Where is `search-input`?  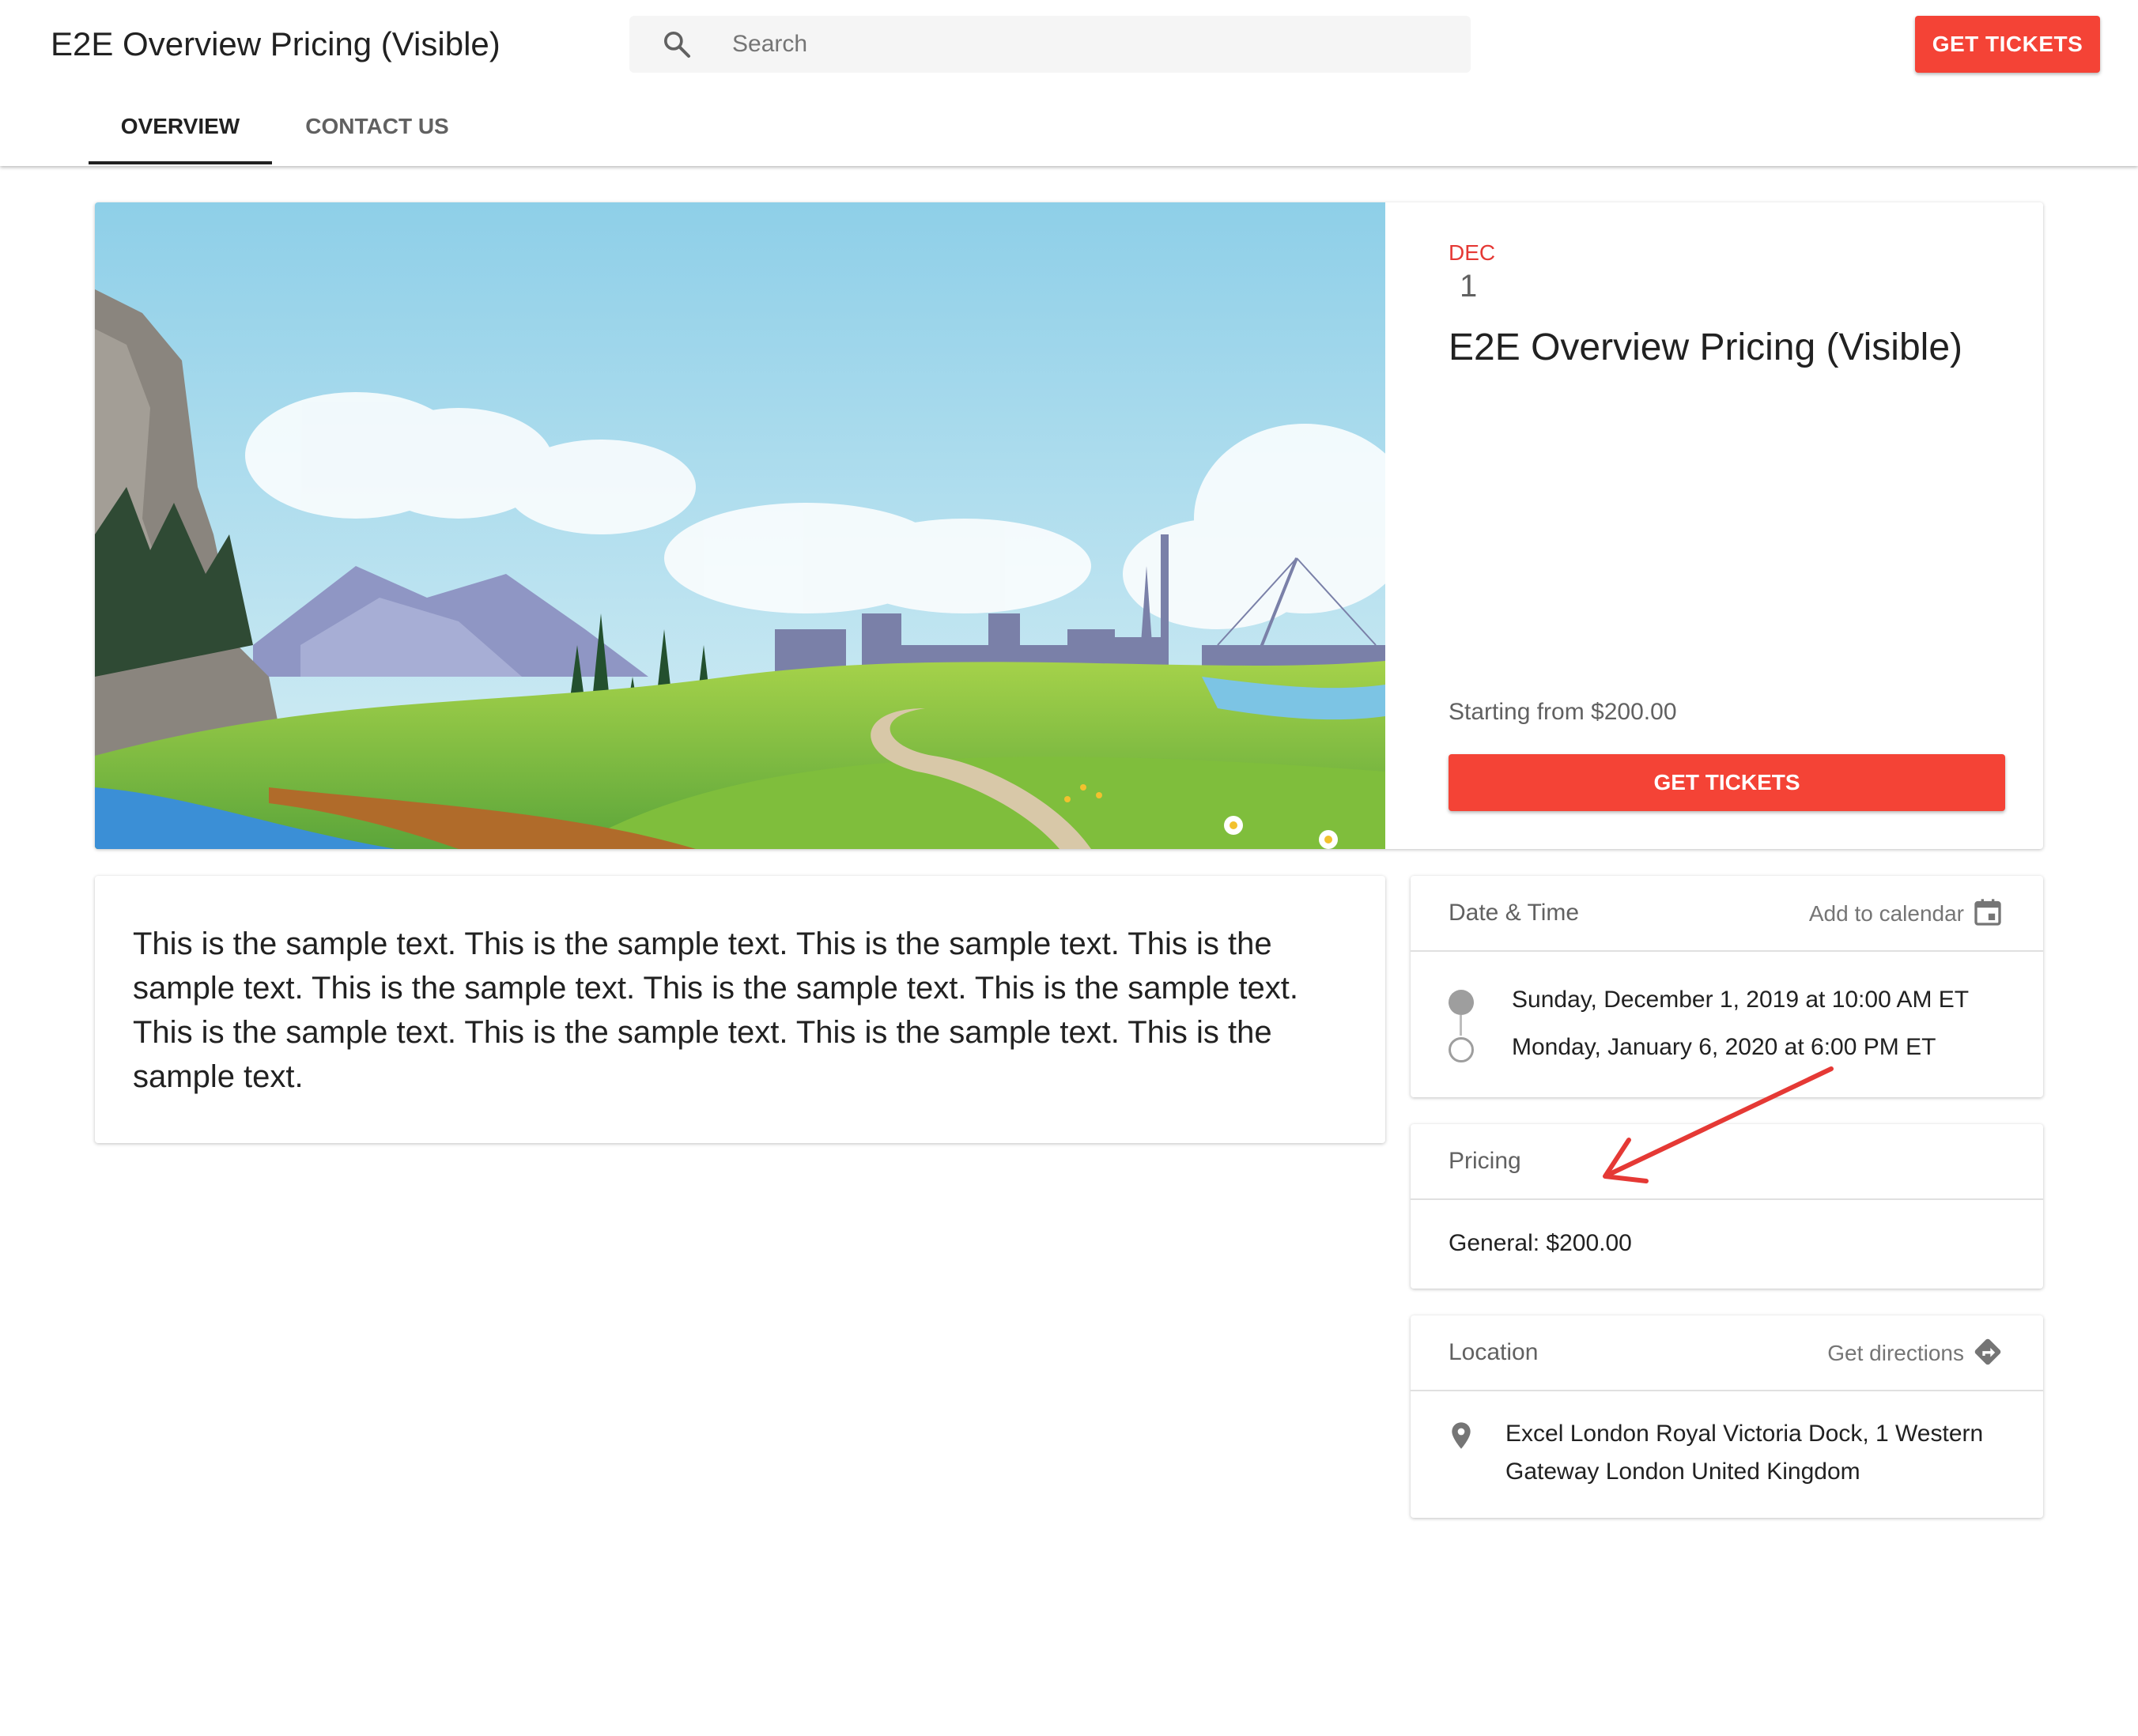 search-input is located at coordinates (1088, 44).